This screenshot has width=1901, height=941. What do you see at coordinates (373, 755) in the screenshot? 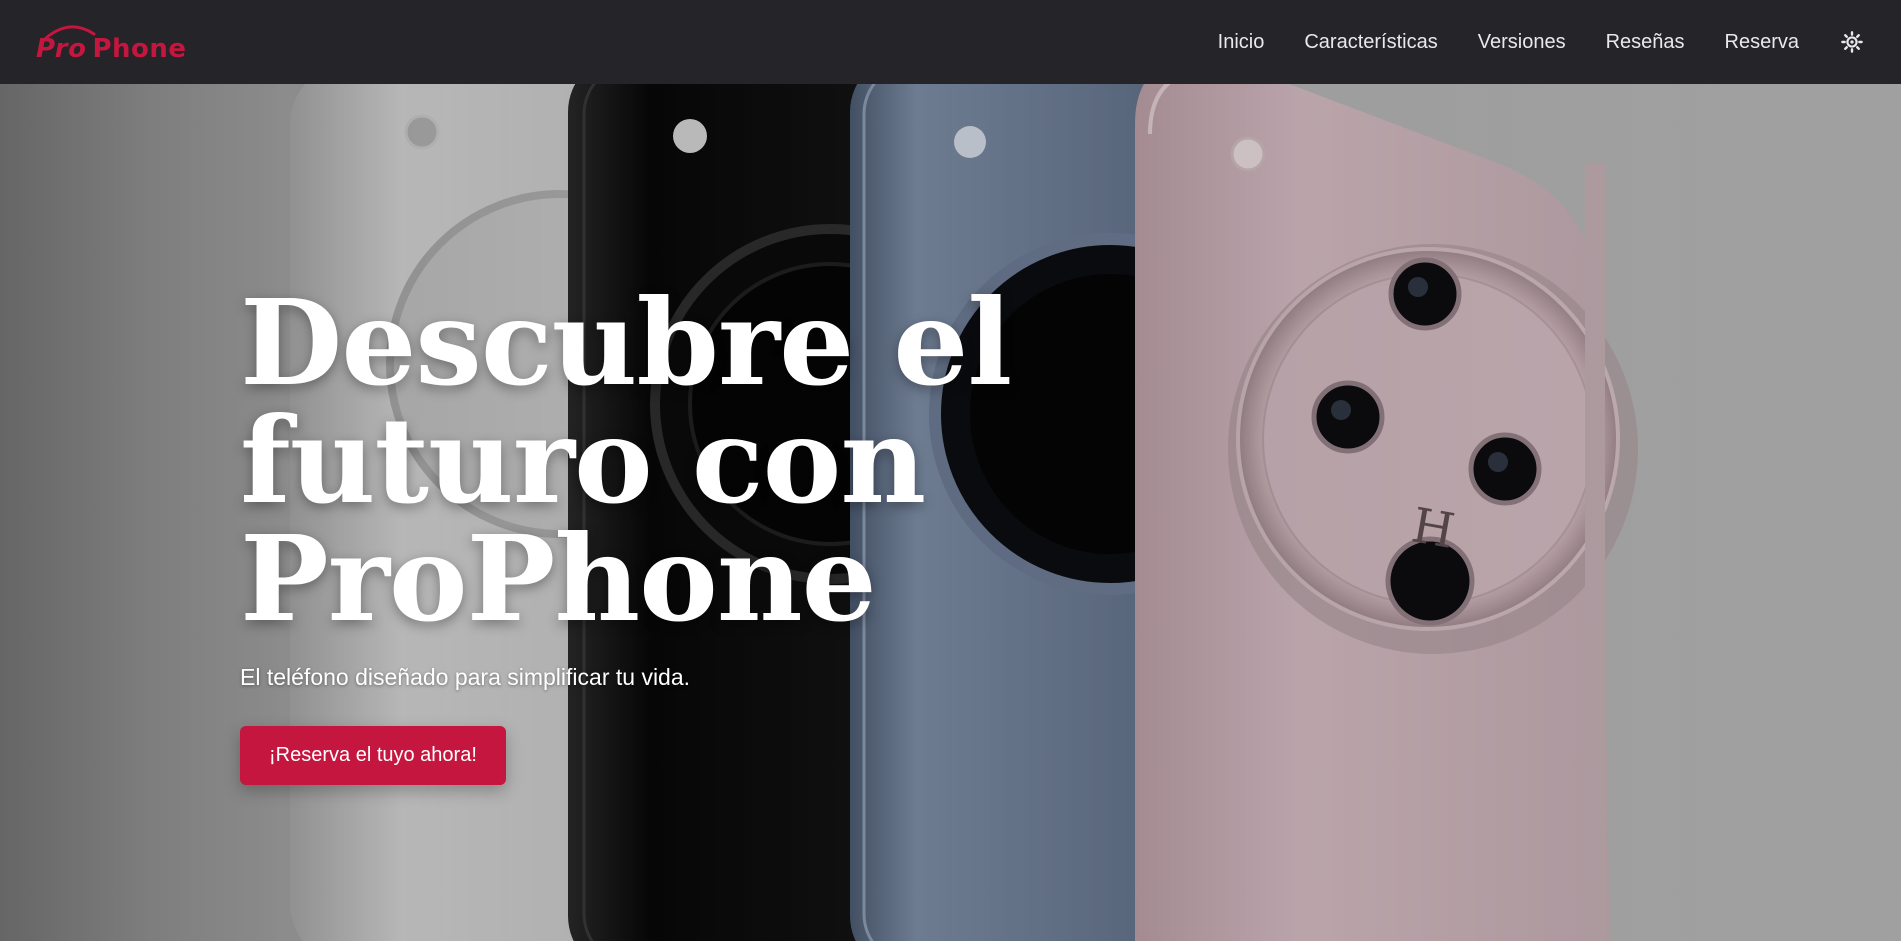
I see `reserve-now-button: ¡Reserva el tuyo ahora!` at bounding box center [373, 755].